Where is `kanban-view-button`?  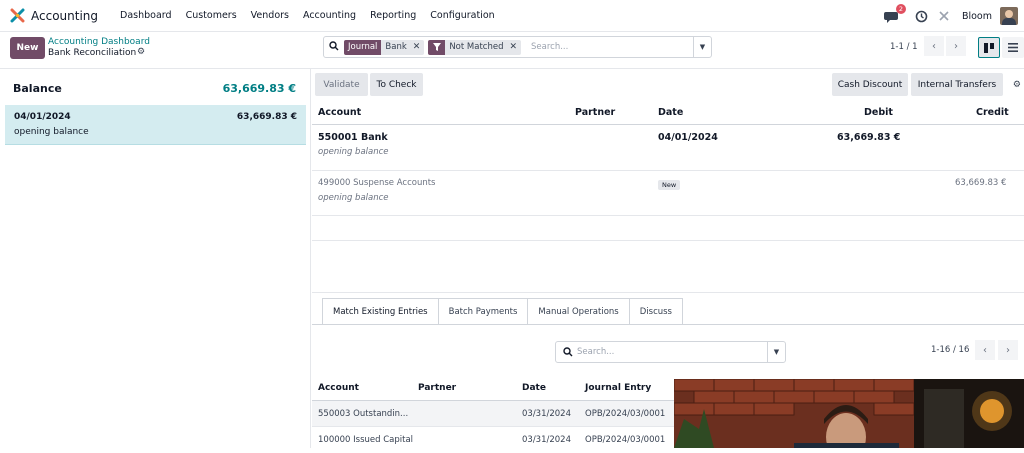
kanban-view-button is located at coordinates (989, 47).